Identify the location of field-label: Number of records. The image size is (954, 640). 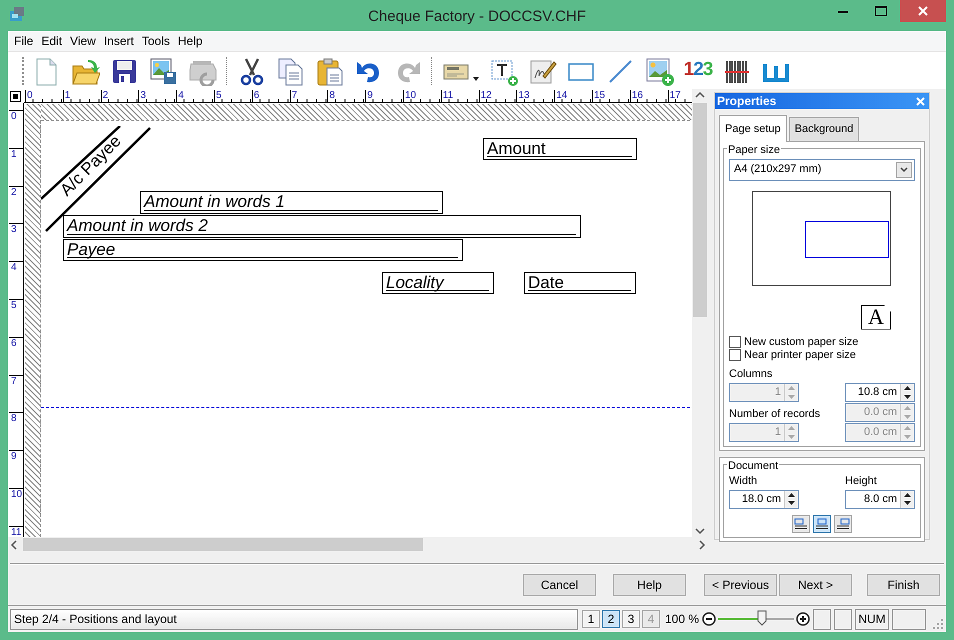
(775, 414).